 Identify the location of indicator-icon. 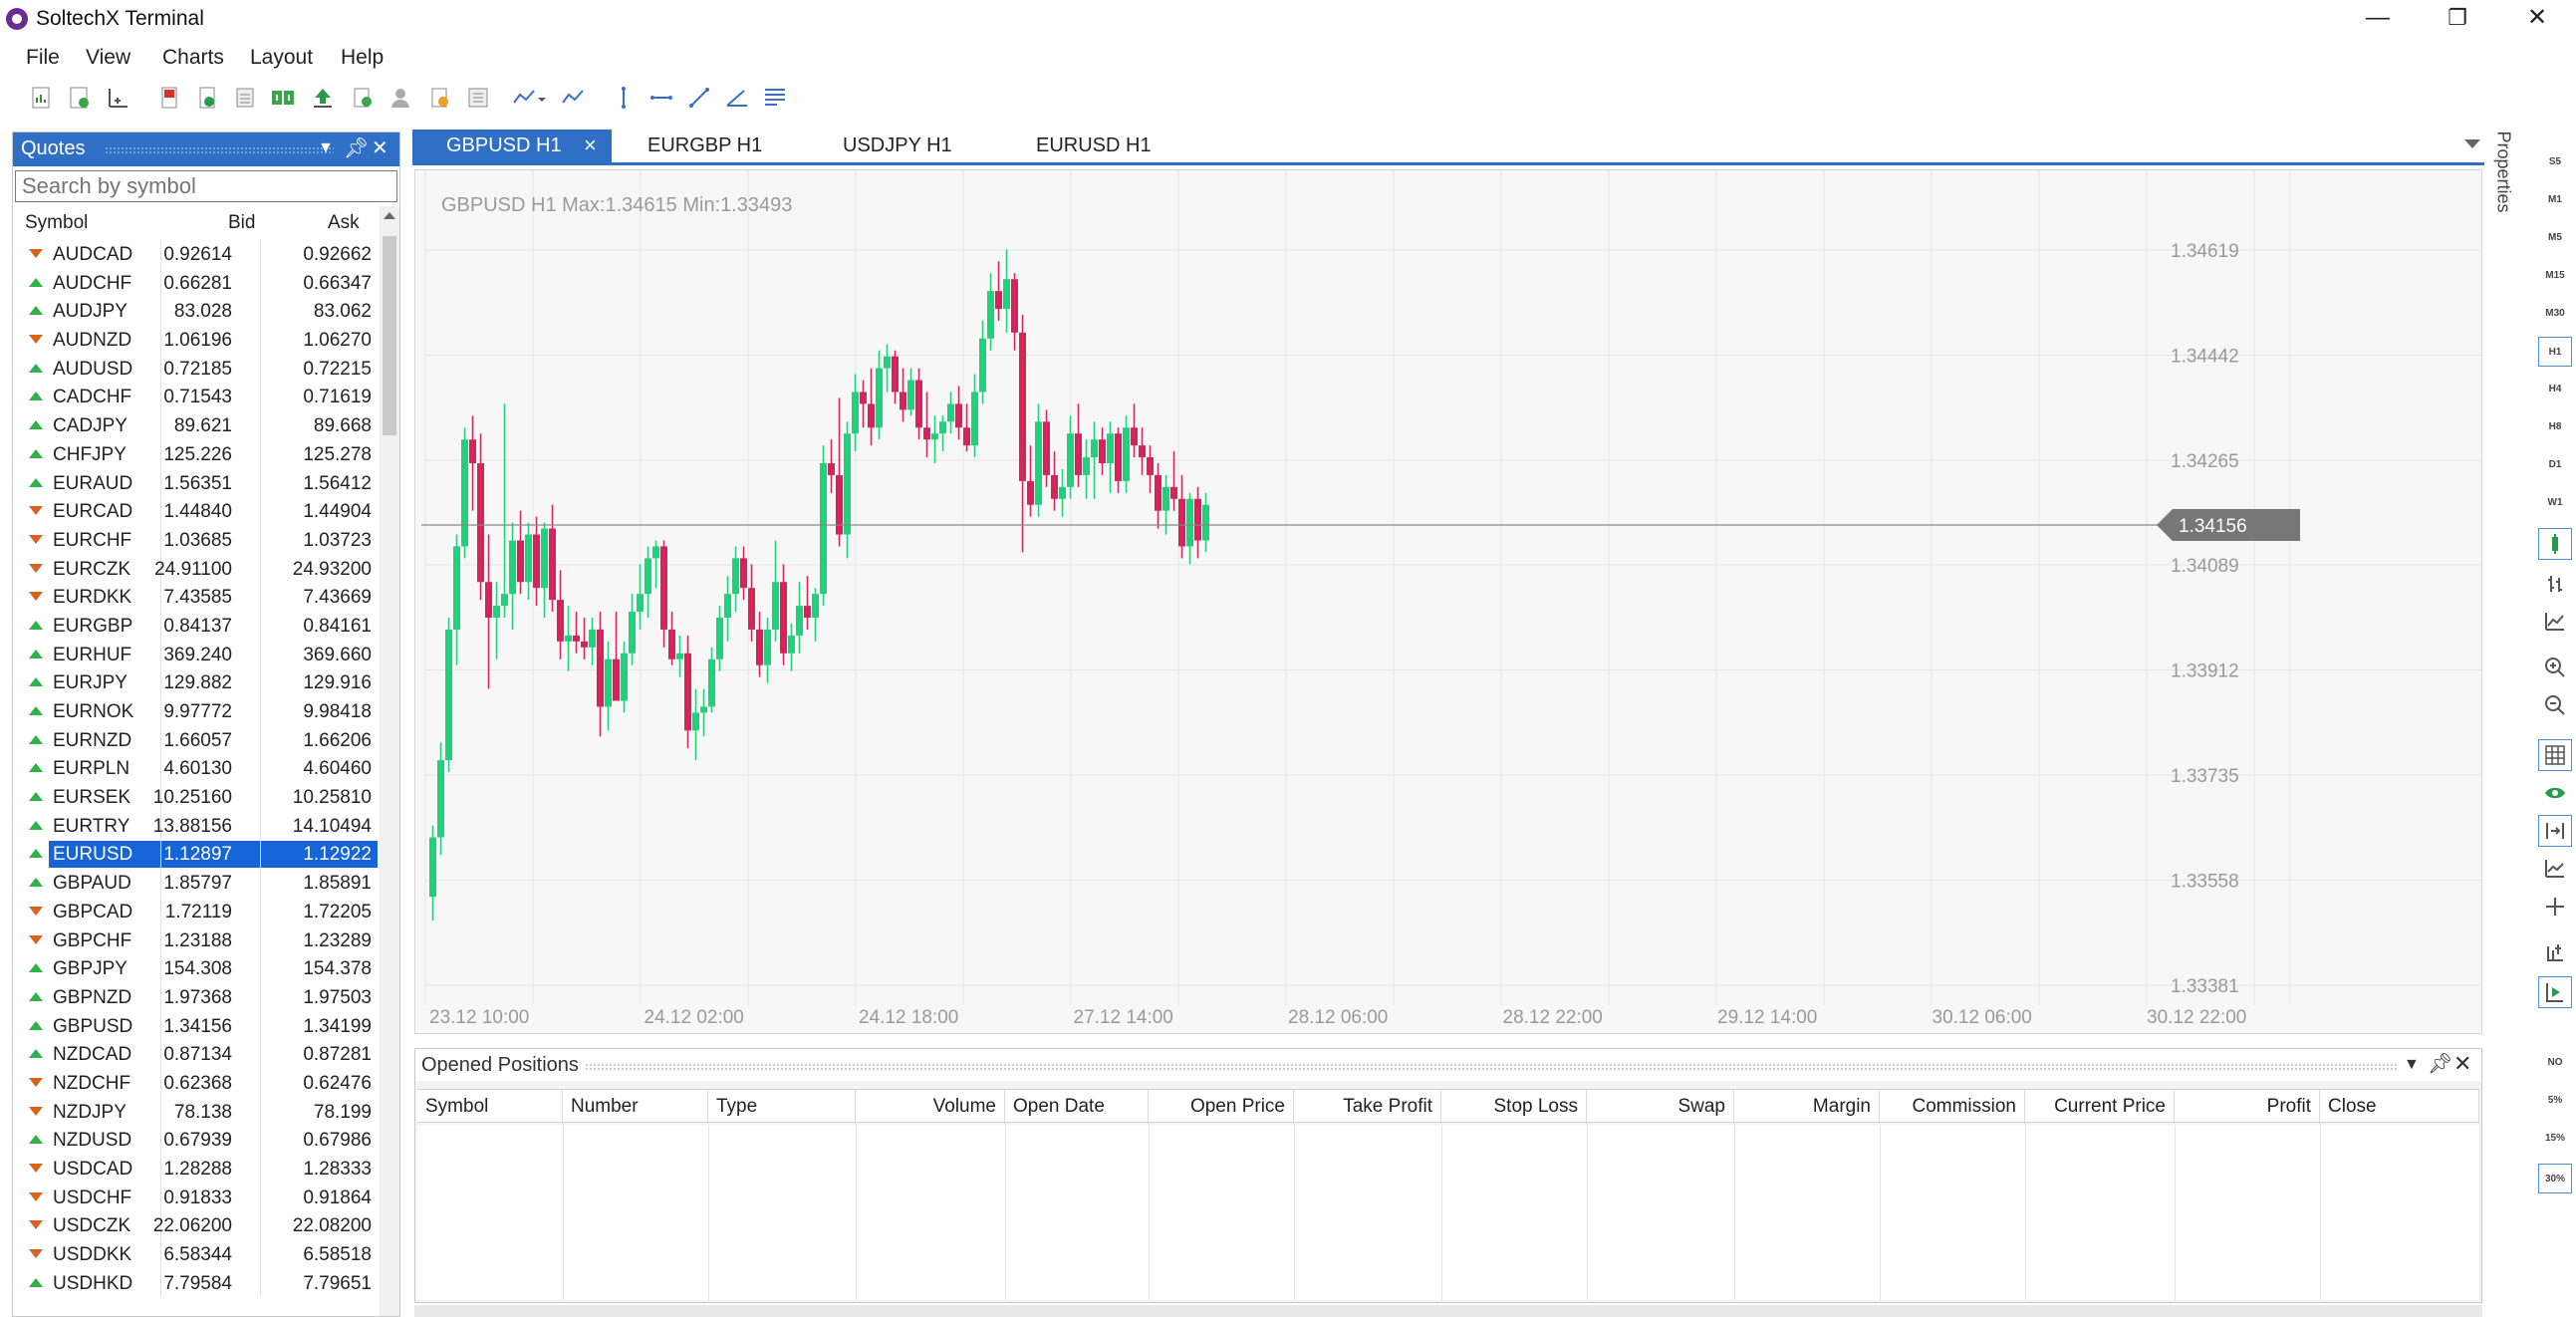
(2555, 869).